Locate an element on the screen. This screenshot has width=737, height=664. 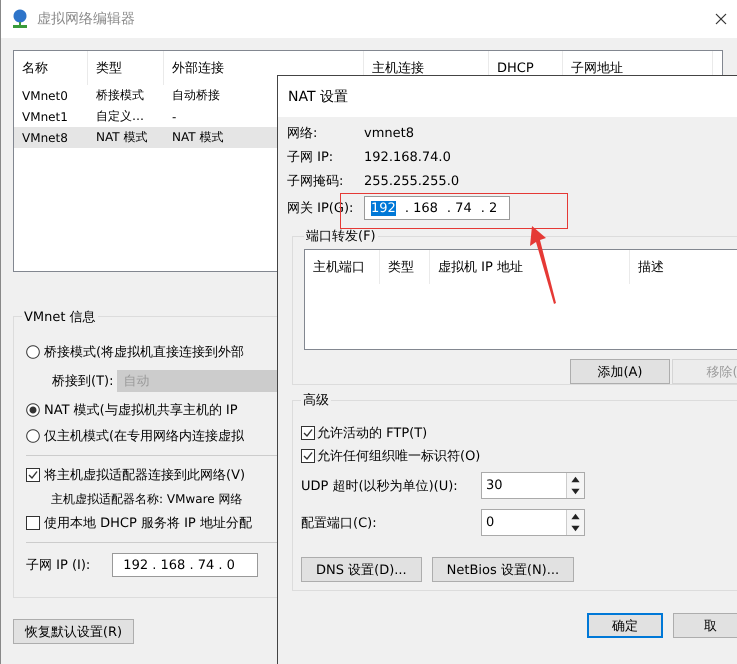
info-label: 子网 IP: is located at coordinates (310, 157).